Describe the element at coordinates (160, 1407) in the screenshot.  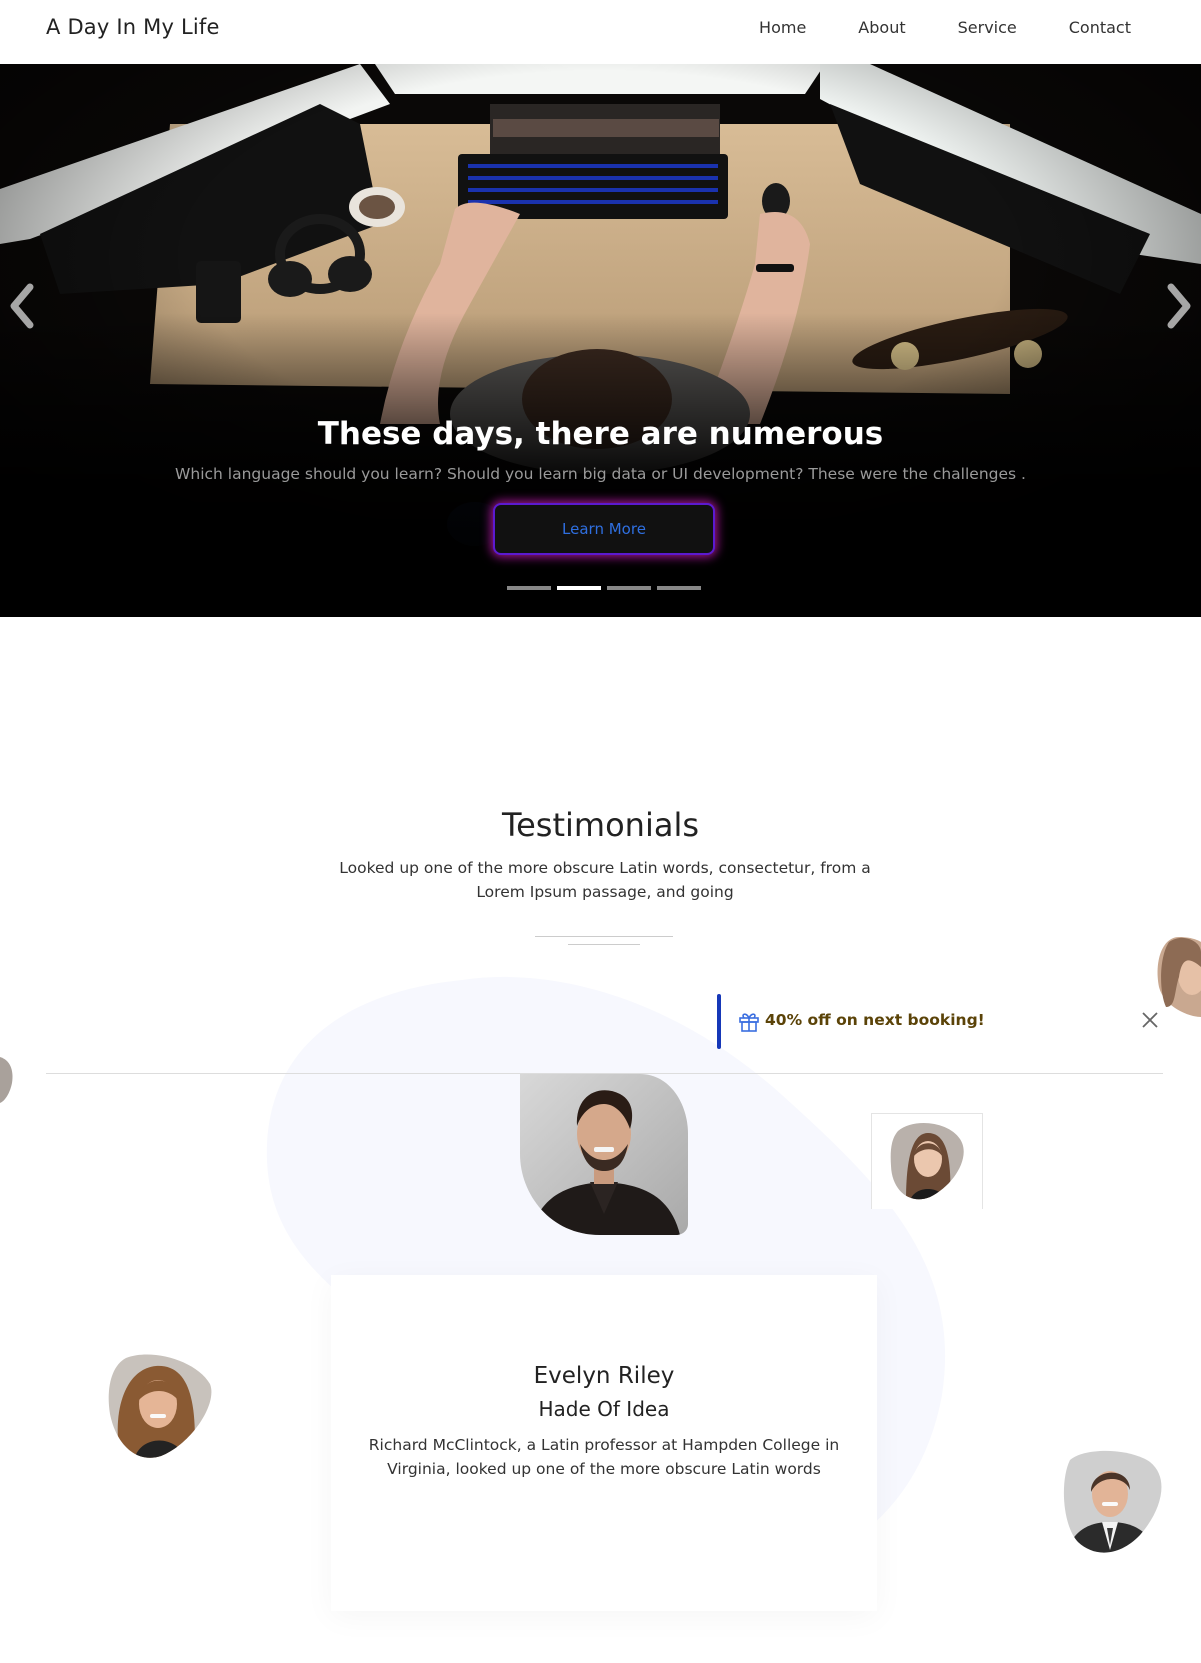
I see `avatar-woman-curly` at that location.